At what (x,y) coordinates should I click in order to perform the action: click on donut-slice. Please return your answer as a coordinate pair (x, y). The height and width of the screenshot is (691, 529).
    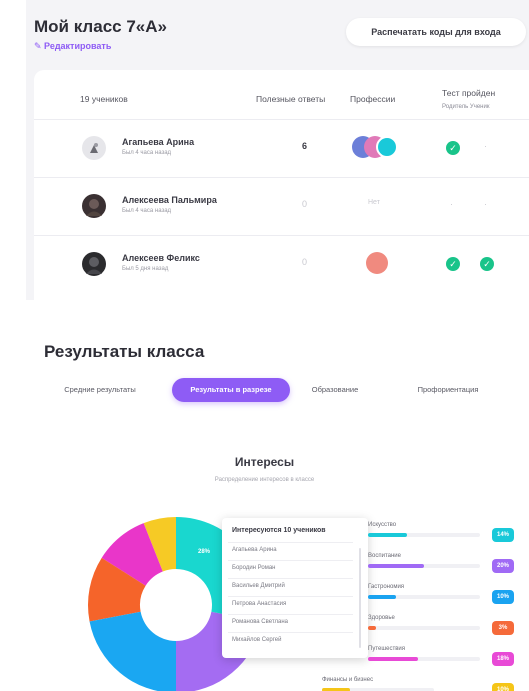
    Looking at the image, I should click on (132, 651).